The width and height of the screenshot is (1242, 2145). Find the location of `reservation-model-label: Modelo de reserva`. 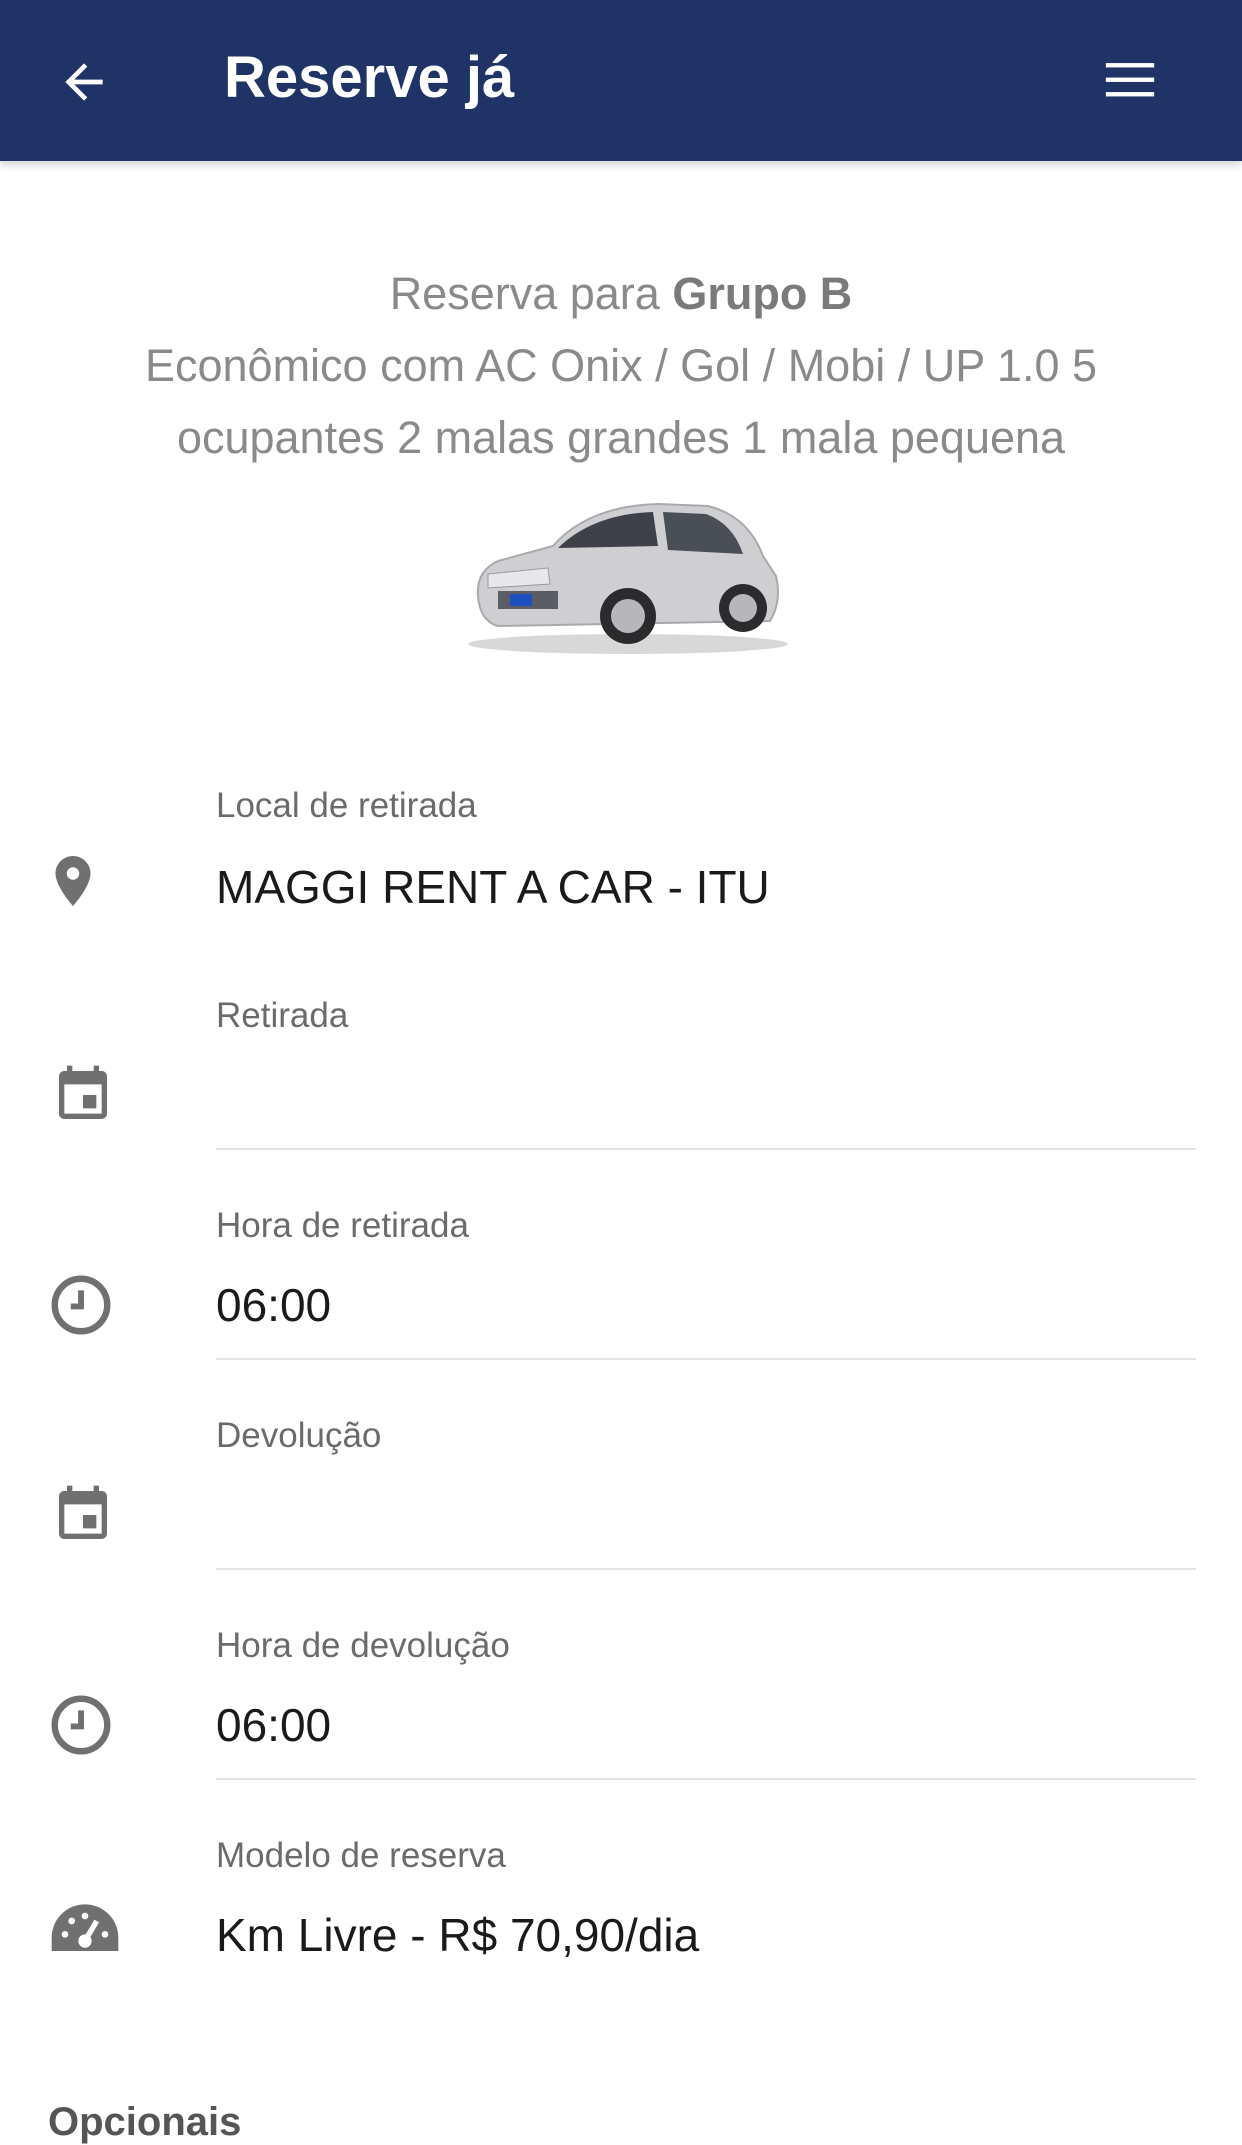

reservation-model-label: Modelo de reserva is located at coordinates (361, 1855).